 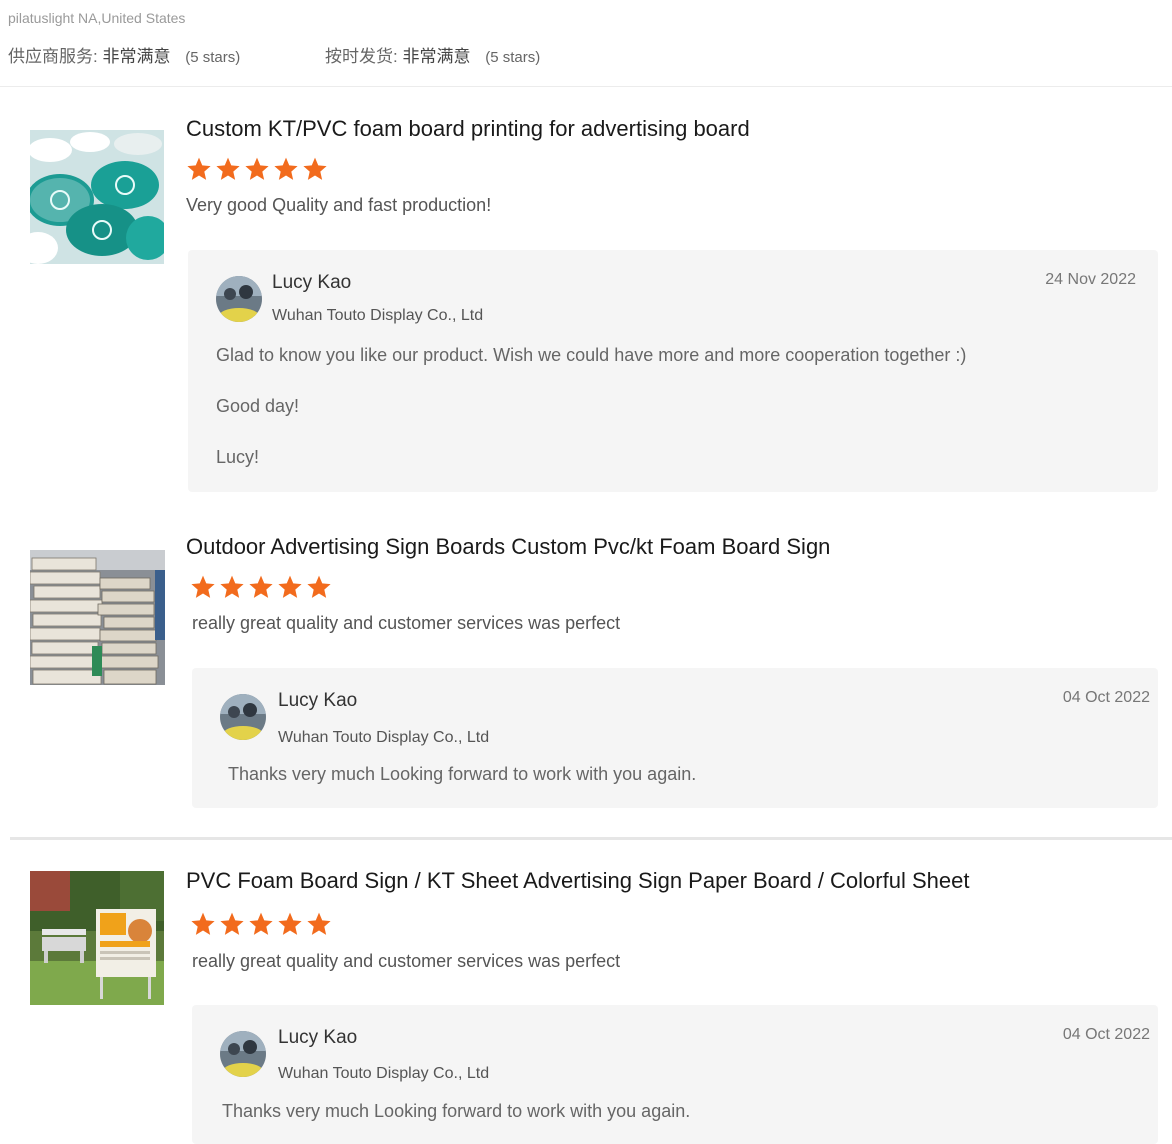 I want to click on garden-sign-image, so click(x=97, y=938).